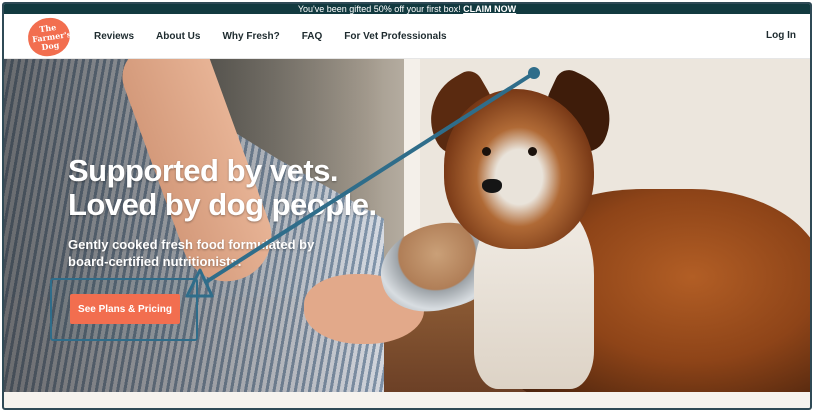 This screenshot has height=413, width=814. What do you see at coordinates (492, 186) in the screenshot?
I see `dog-nose` at bounding box center [492, 186].